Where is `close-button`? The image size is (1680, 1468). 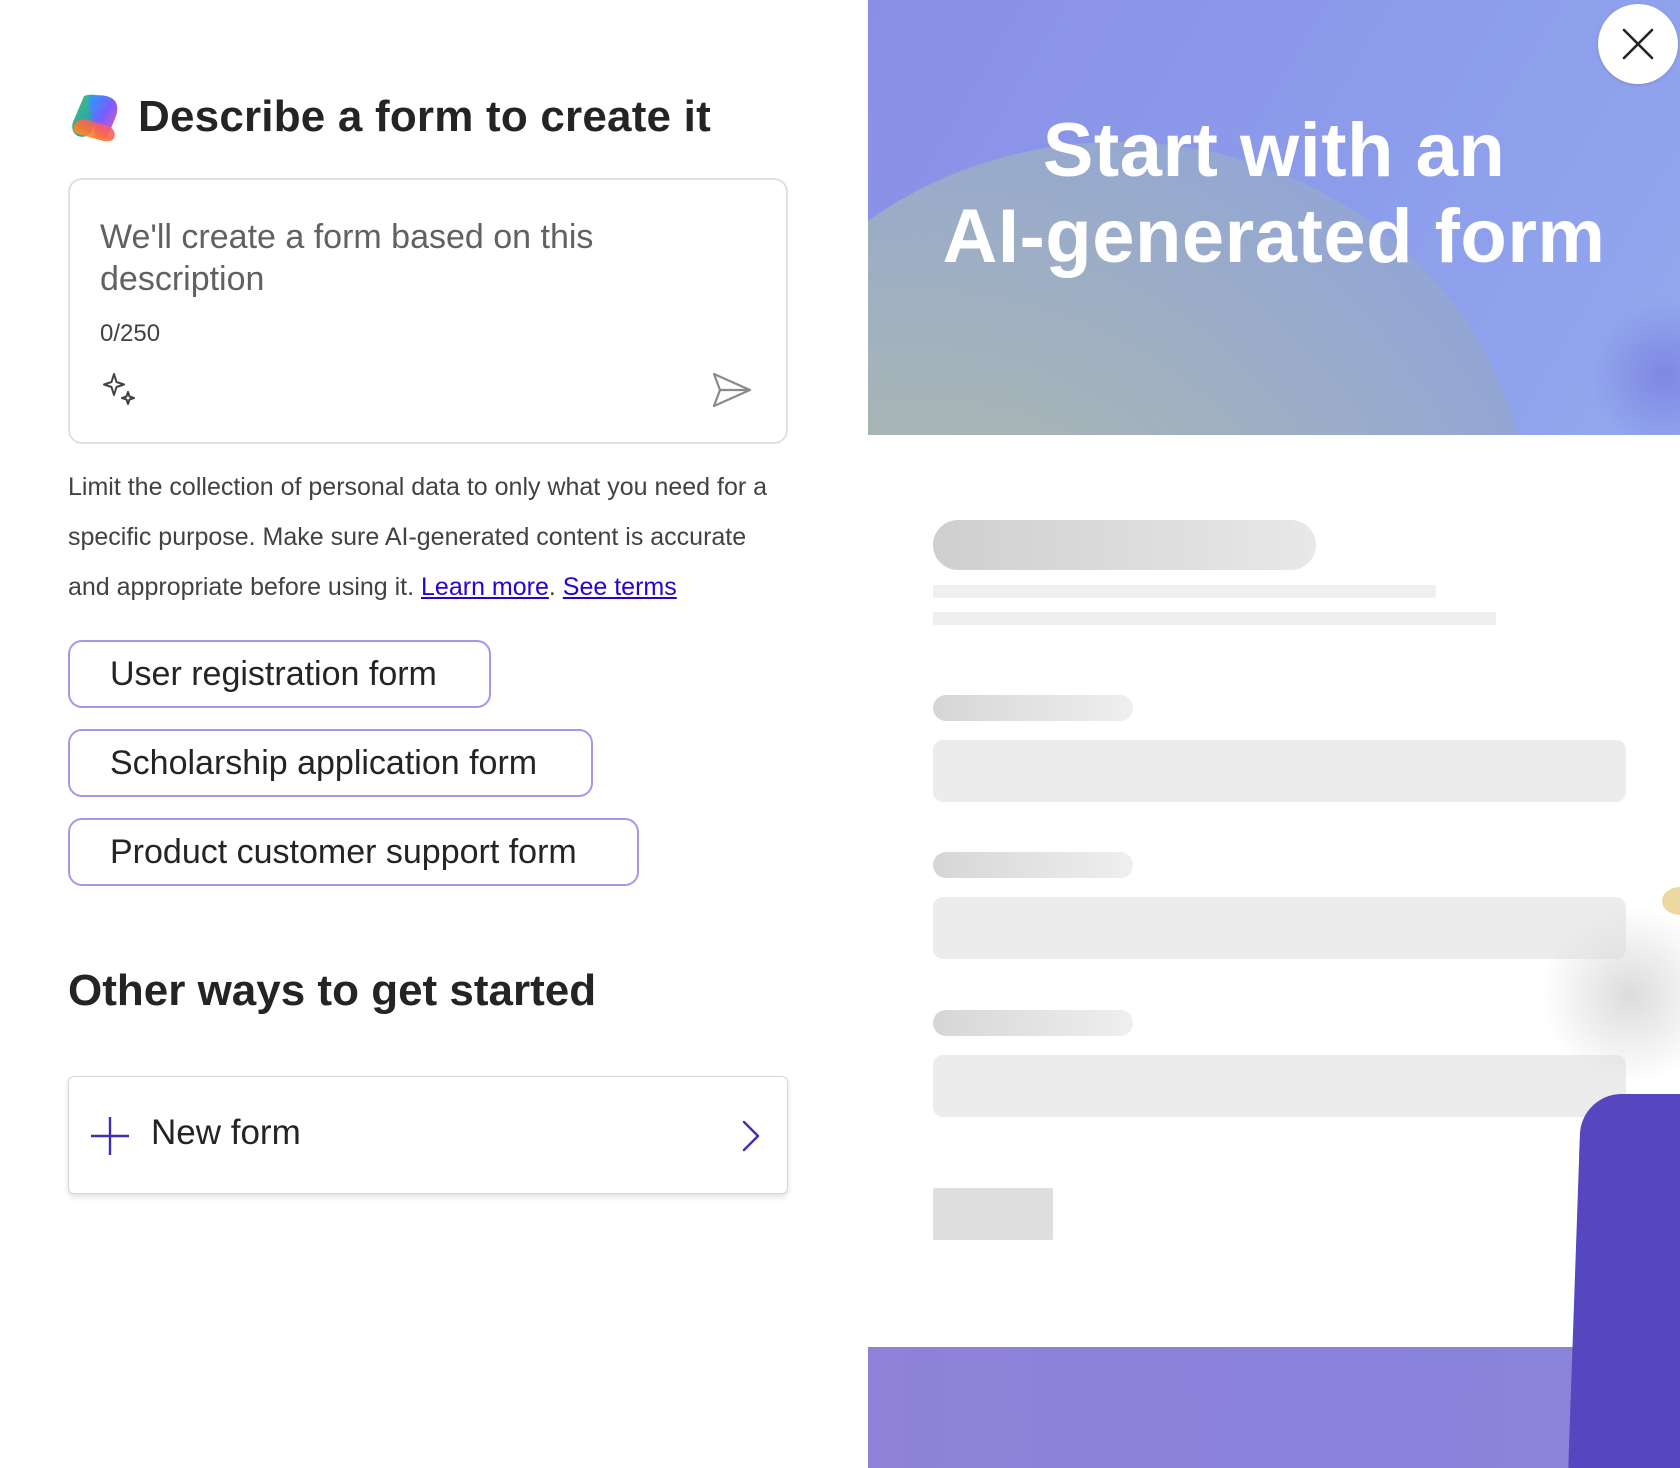
close-button is located at coordinates (1638, 44).